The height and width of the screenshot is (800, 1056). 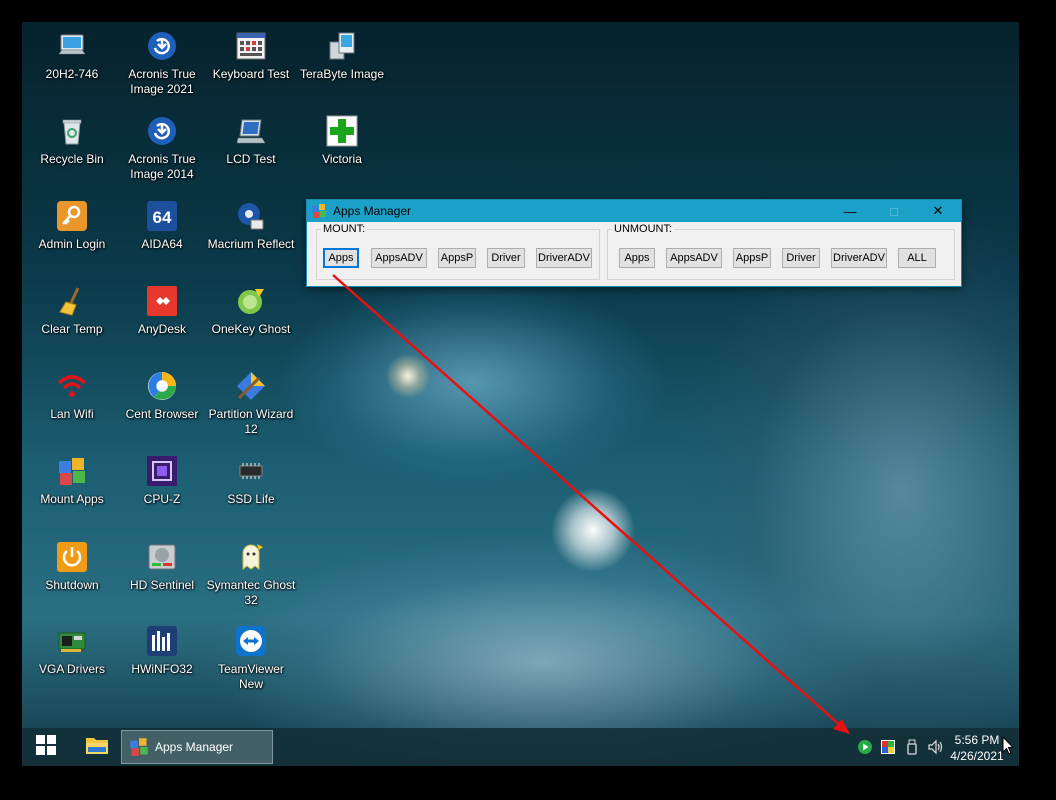 What do you see at coordinates (72, 46) in the screenshot?
I see `computer-icon` at bounding box center [72, 46].